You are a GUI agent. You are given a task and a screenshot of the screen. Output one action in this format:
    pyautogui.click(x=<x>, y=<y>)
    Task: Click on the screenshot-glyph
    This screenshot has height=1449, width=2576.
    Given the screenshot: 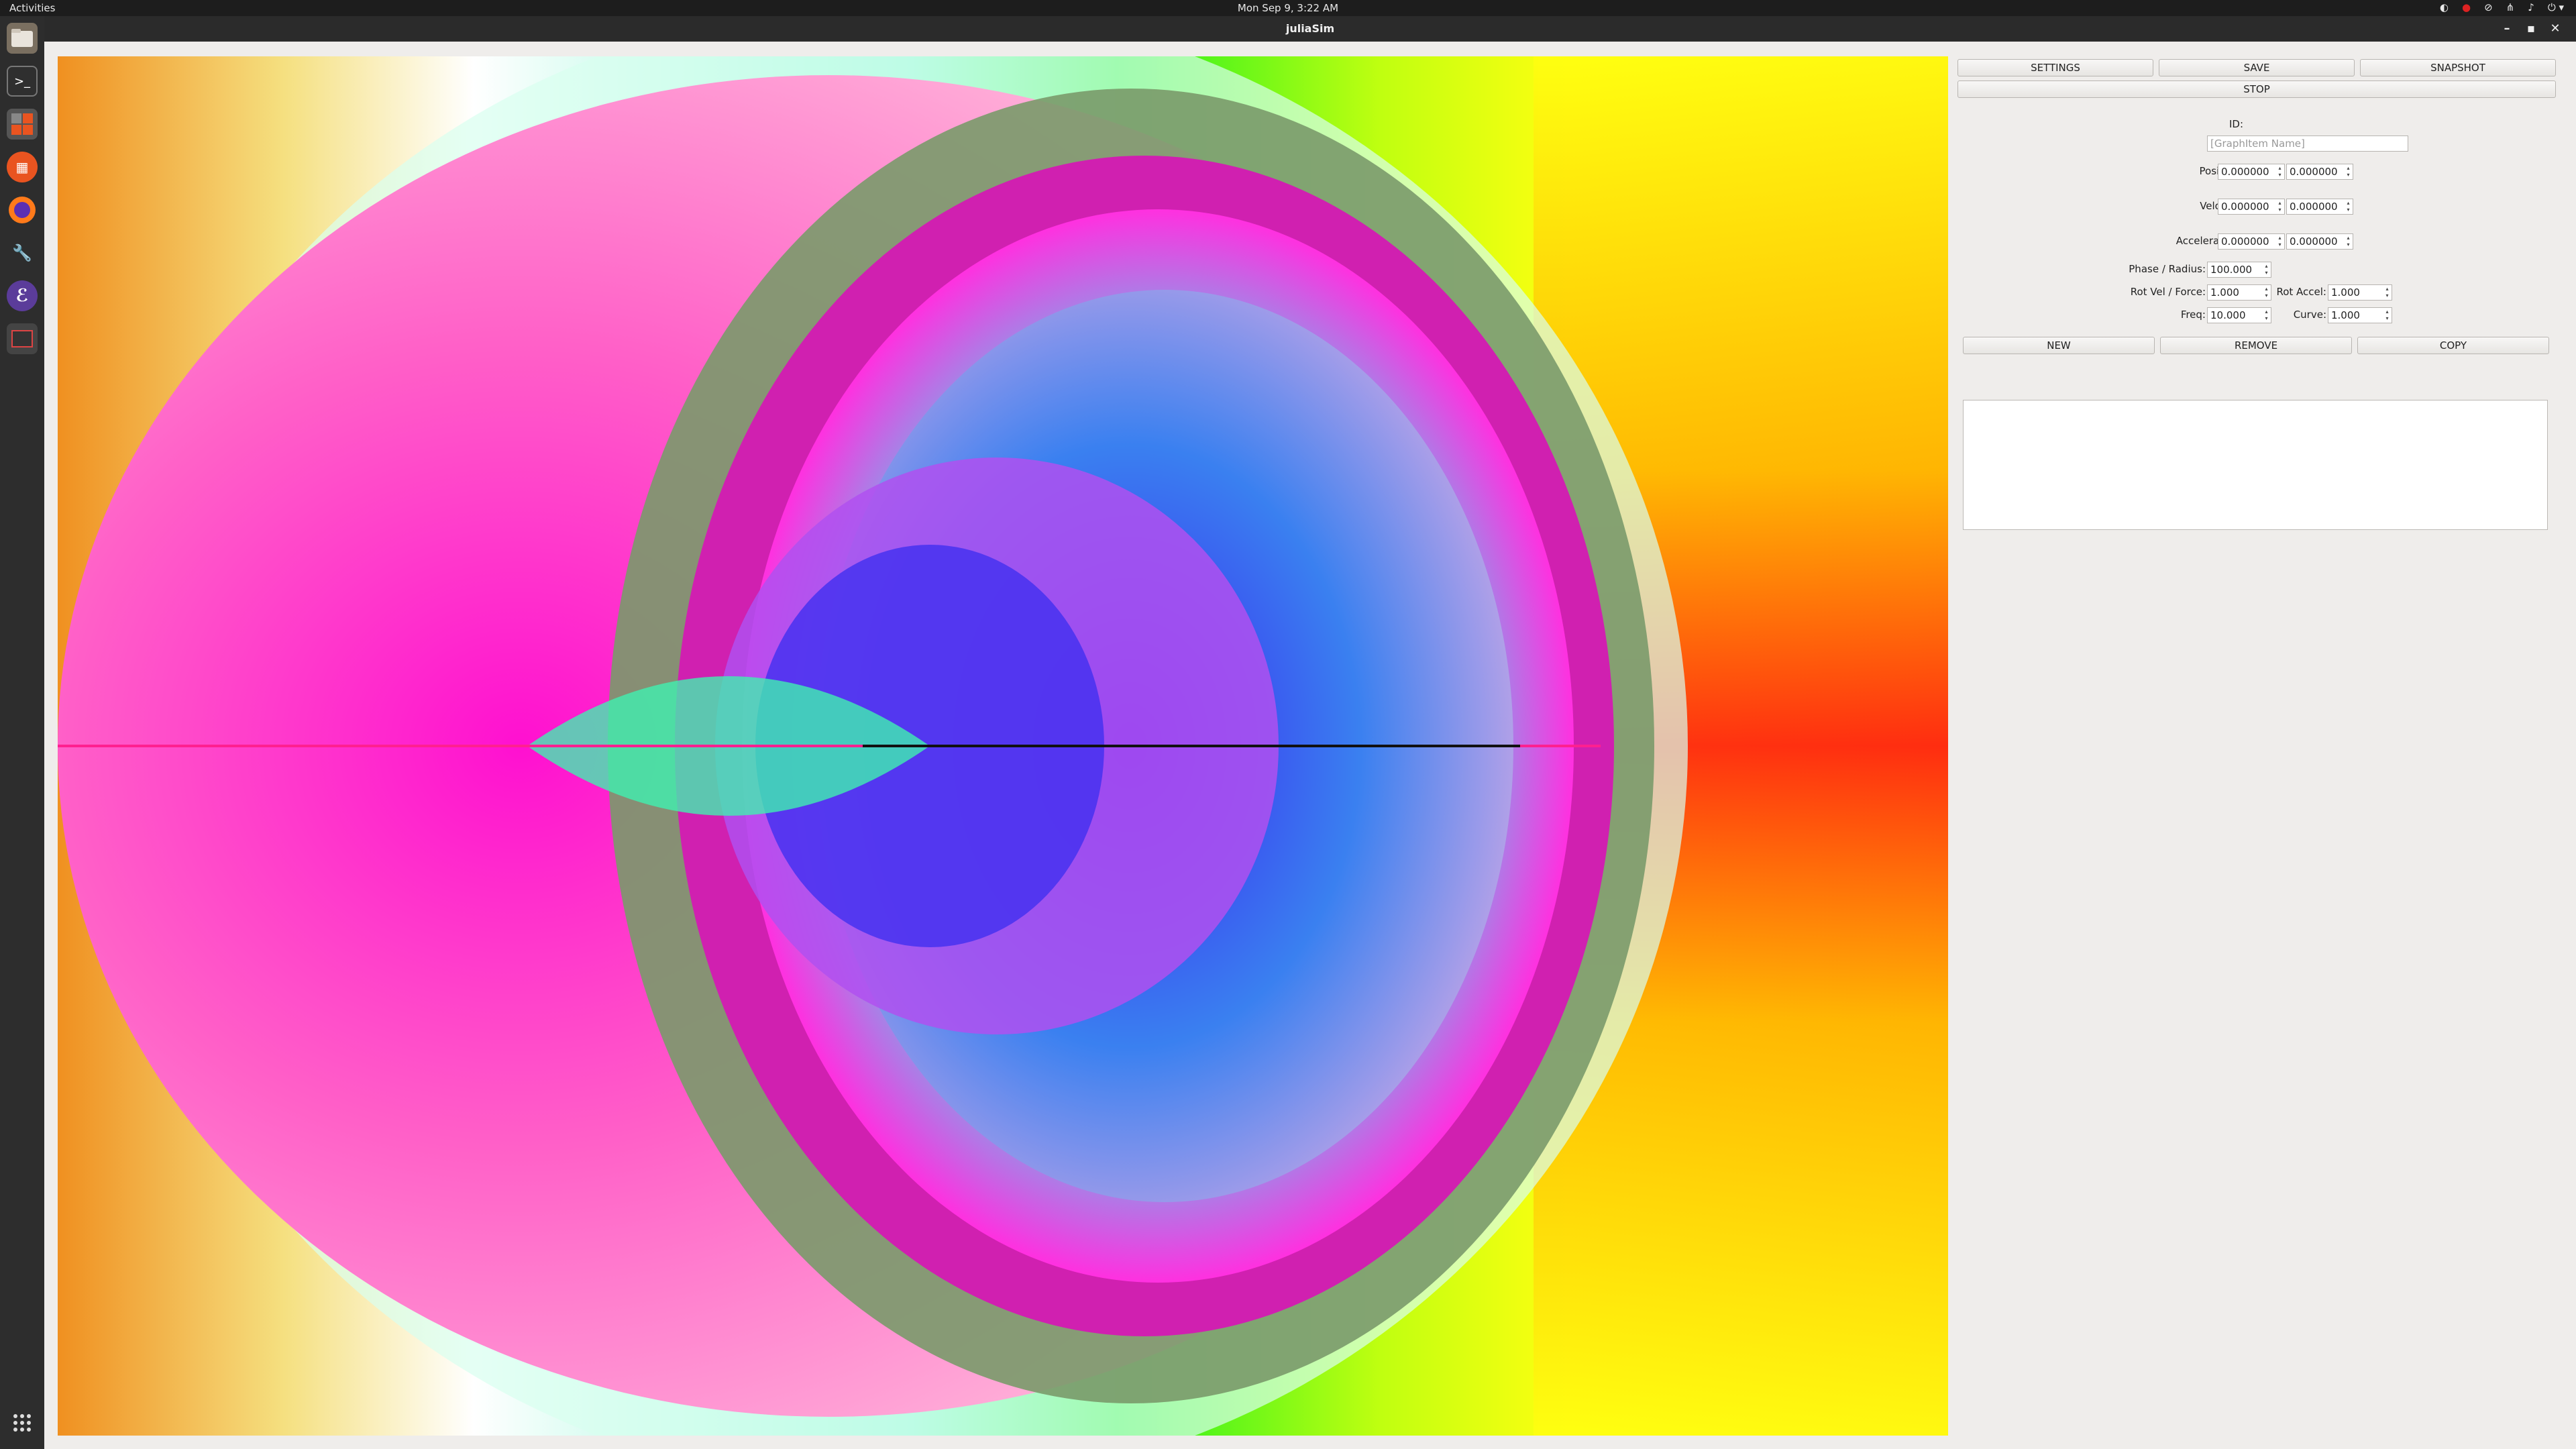 What is the action you would take?
    pyautogui.click(x=22, y=338)
    